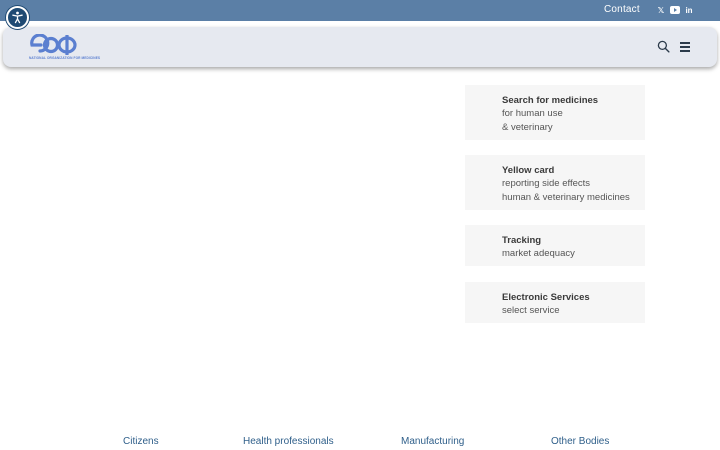 This screenshot has height=450, width=720. What do you see at coordinates (686, 48) in the screenshot?
I see `hamburger-menu-icon` at bounding box center [686, 48].